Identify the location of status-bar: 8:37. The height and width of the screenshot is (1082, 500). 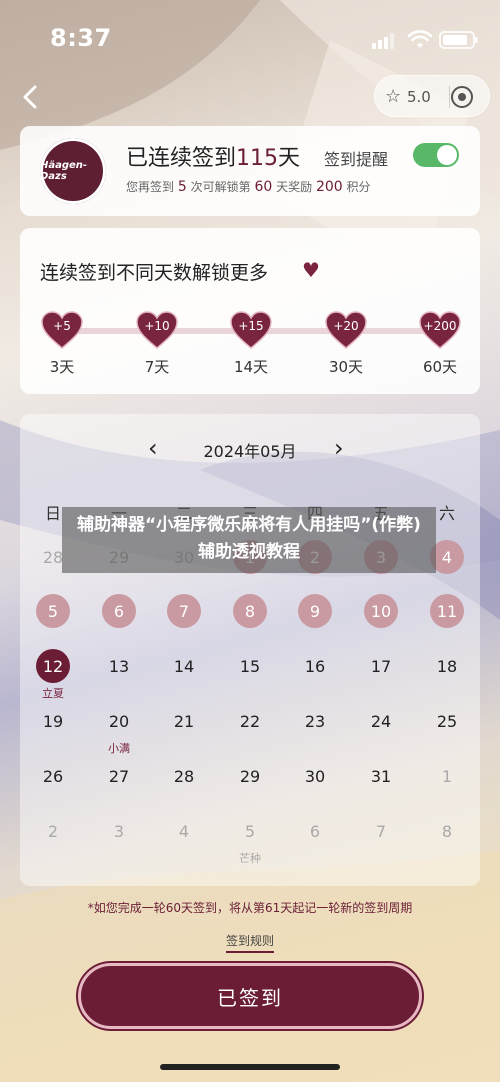
(250, 40).